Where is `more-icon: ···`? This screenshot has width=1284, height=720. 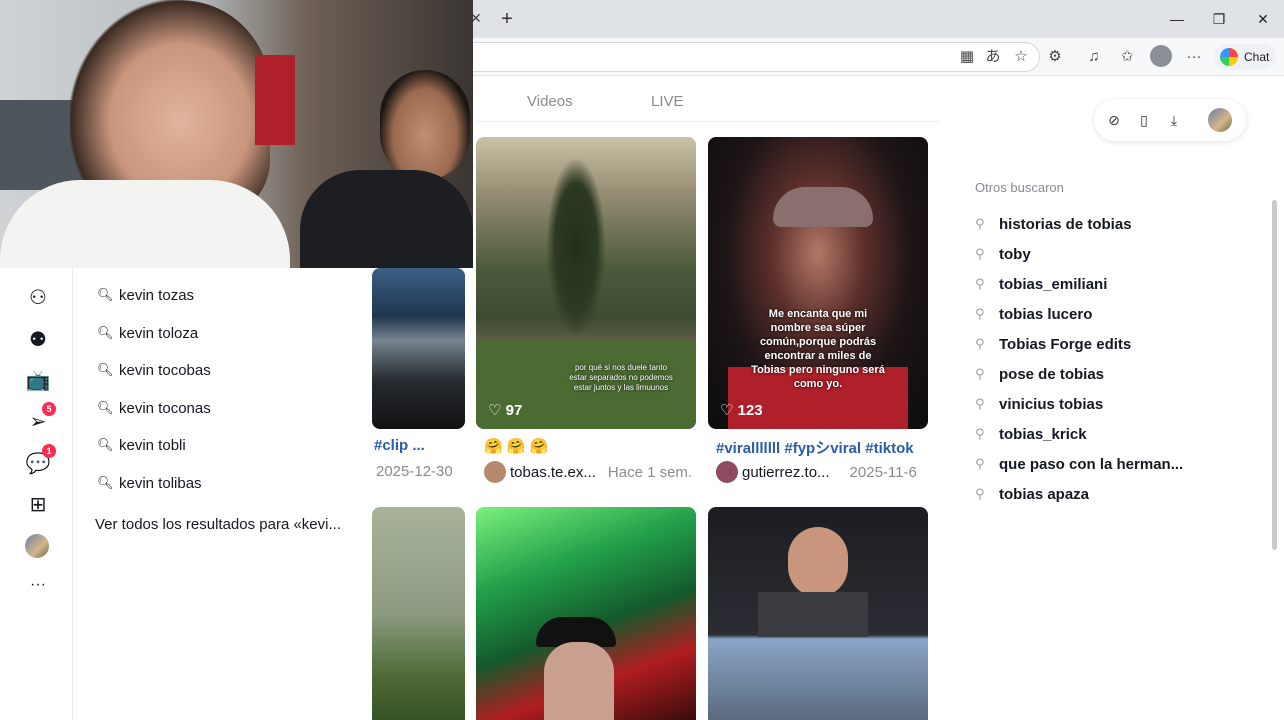 more-icon: ··· is located at coordinates (38, 585).